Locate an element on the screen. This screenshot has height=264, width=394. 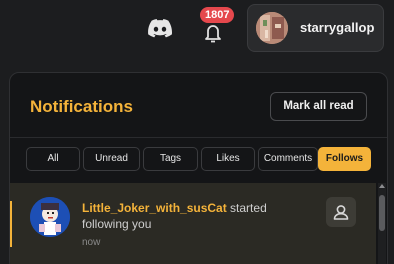
tab-all: All is located at coordinates (53, 159).